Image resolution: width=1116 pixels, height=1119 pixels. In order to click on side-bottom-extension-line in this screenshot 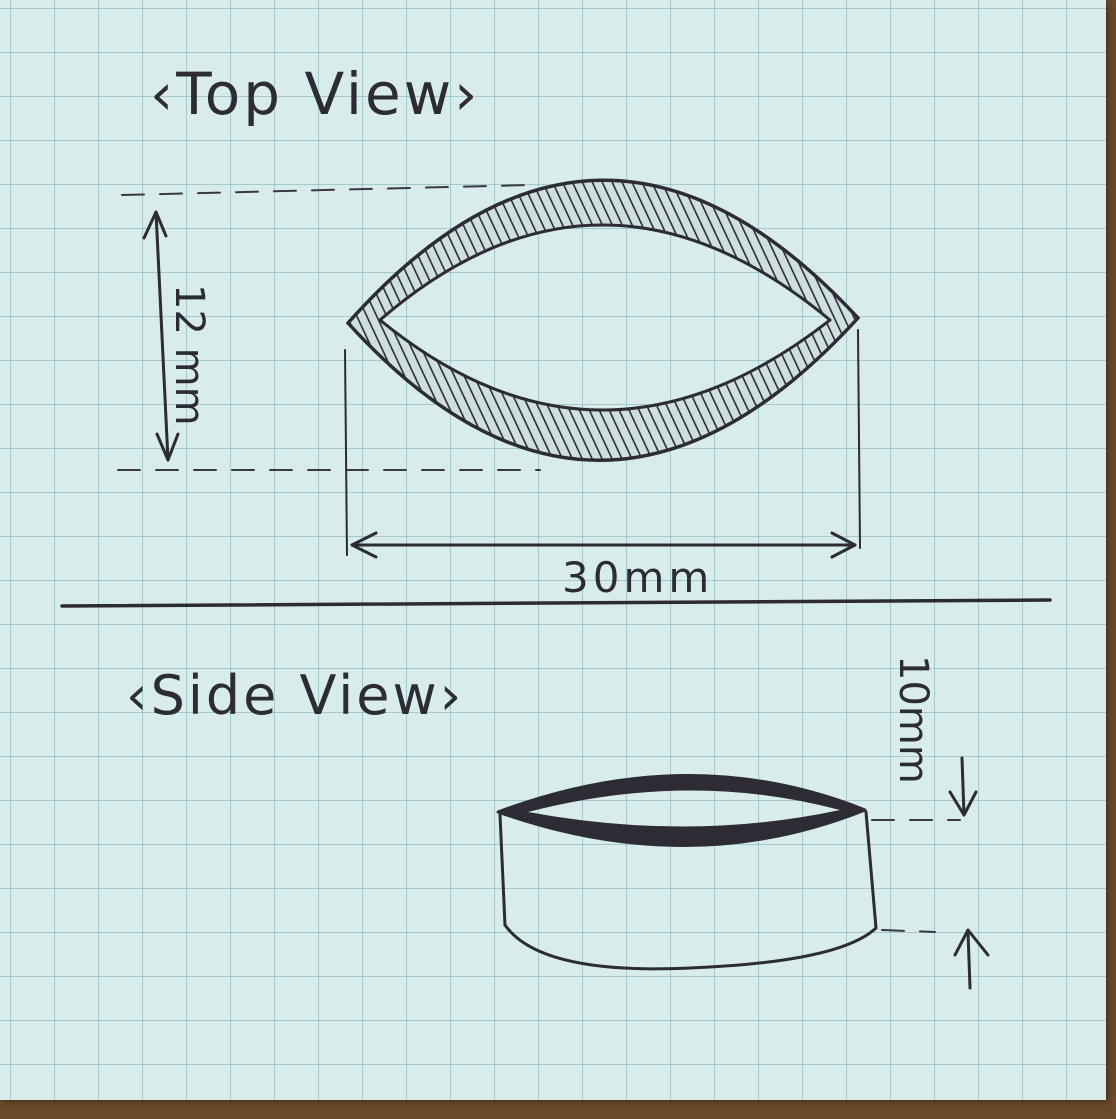, I will do `click(908, 931)`.